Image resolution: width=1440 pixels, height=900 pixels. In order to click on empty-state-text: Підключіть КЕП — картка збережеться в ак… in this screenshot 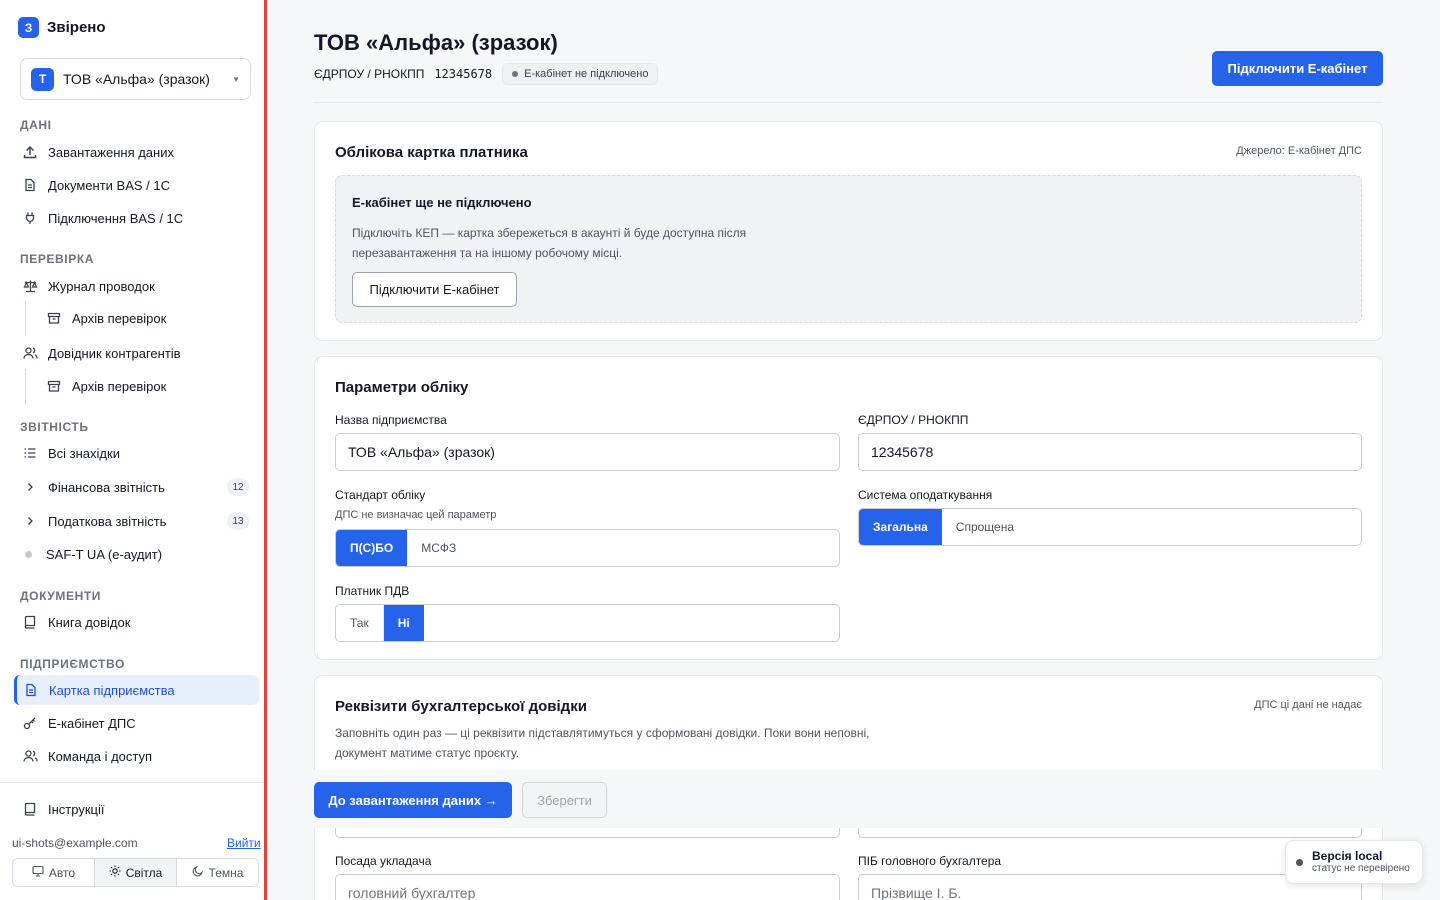, I will do `click(549, 243)`.